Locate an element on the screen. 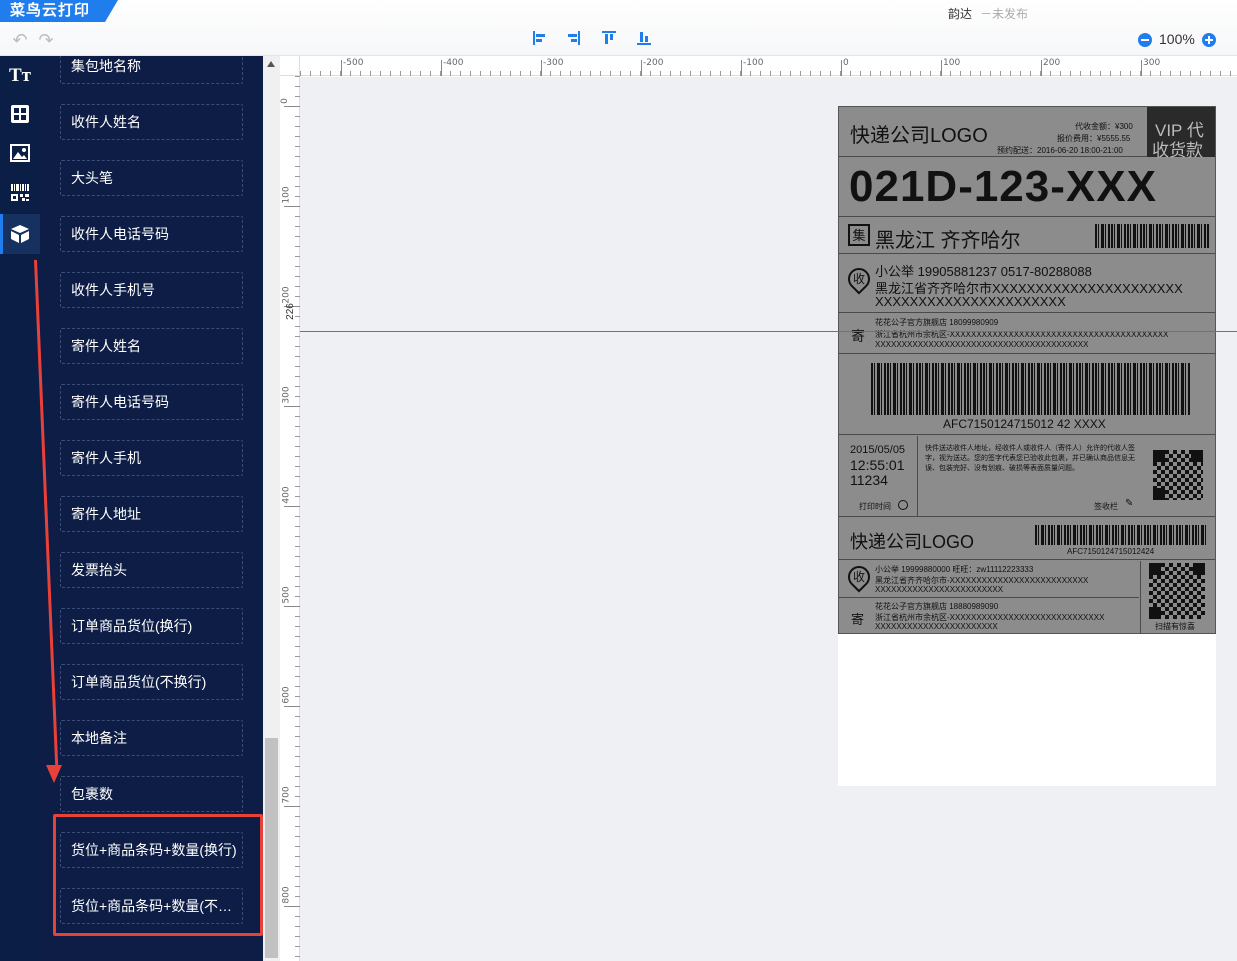  field-item: 寄件人姓名 is located at coordinates (151, 346).